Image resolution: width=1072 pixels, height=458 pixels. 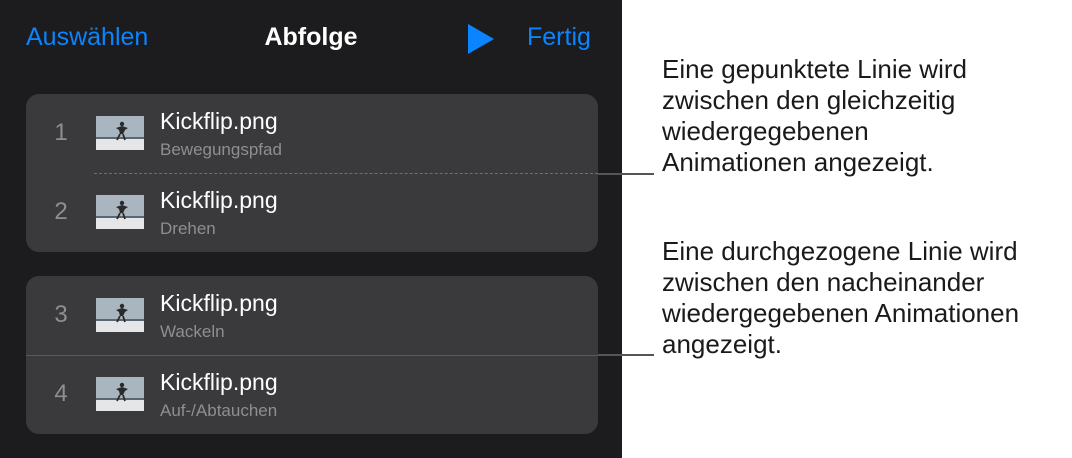 What do you see at coordinates (809, 100) in the screenshot?
I see `callout-text-line: zwischen den gleichzeitig` at bounding box center [809, 100].